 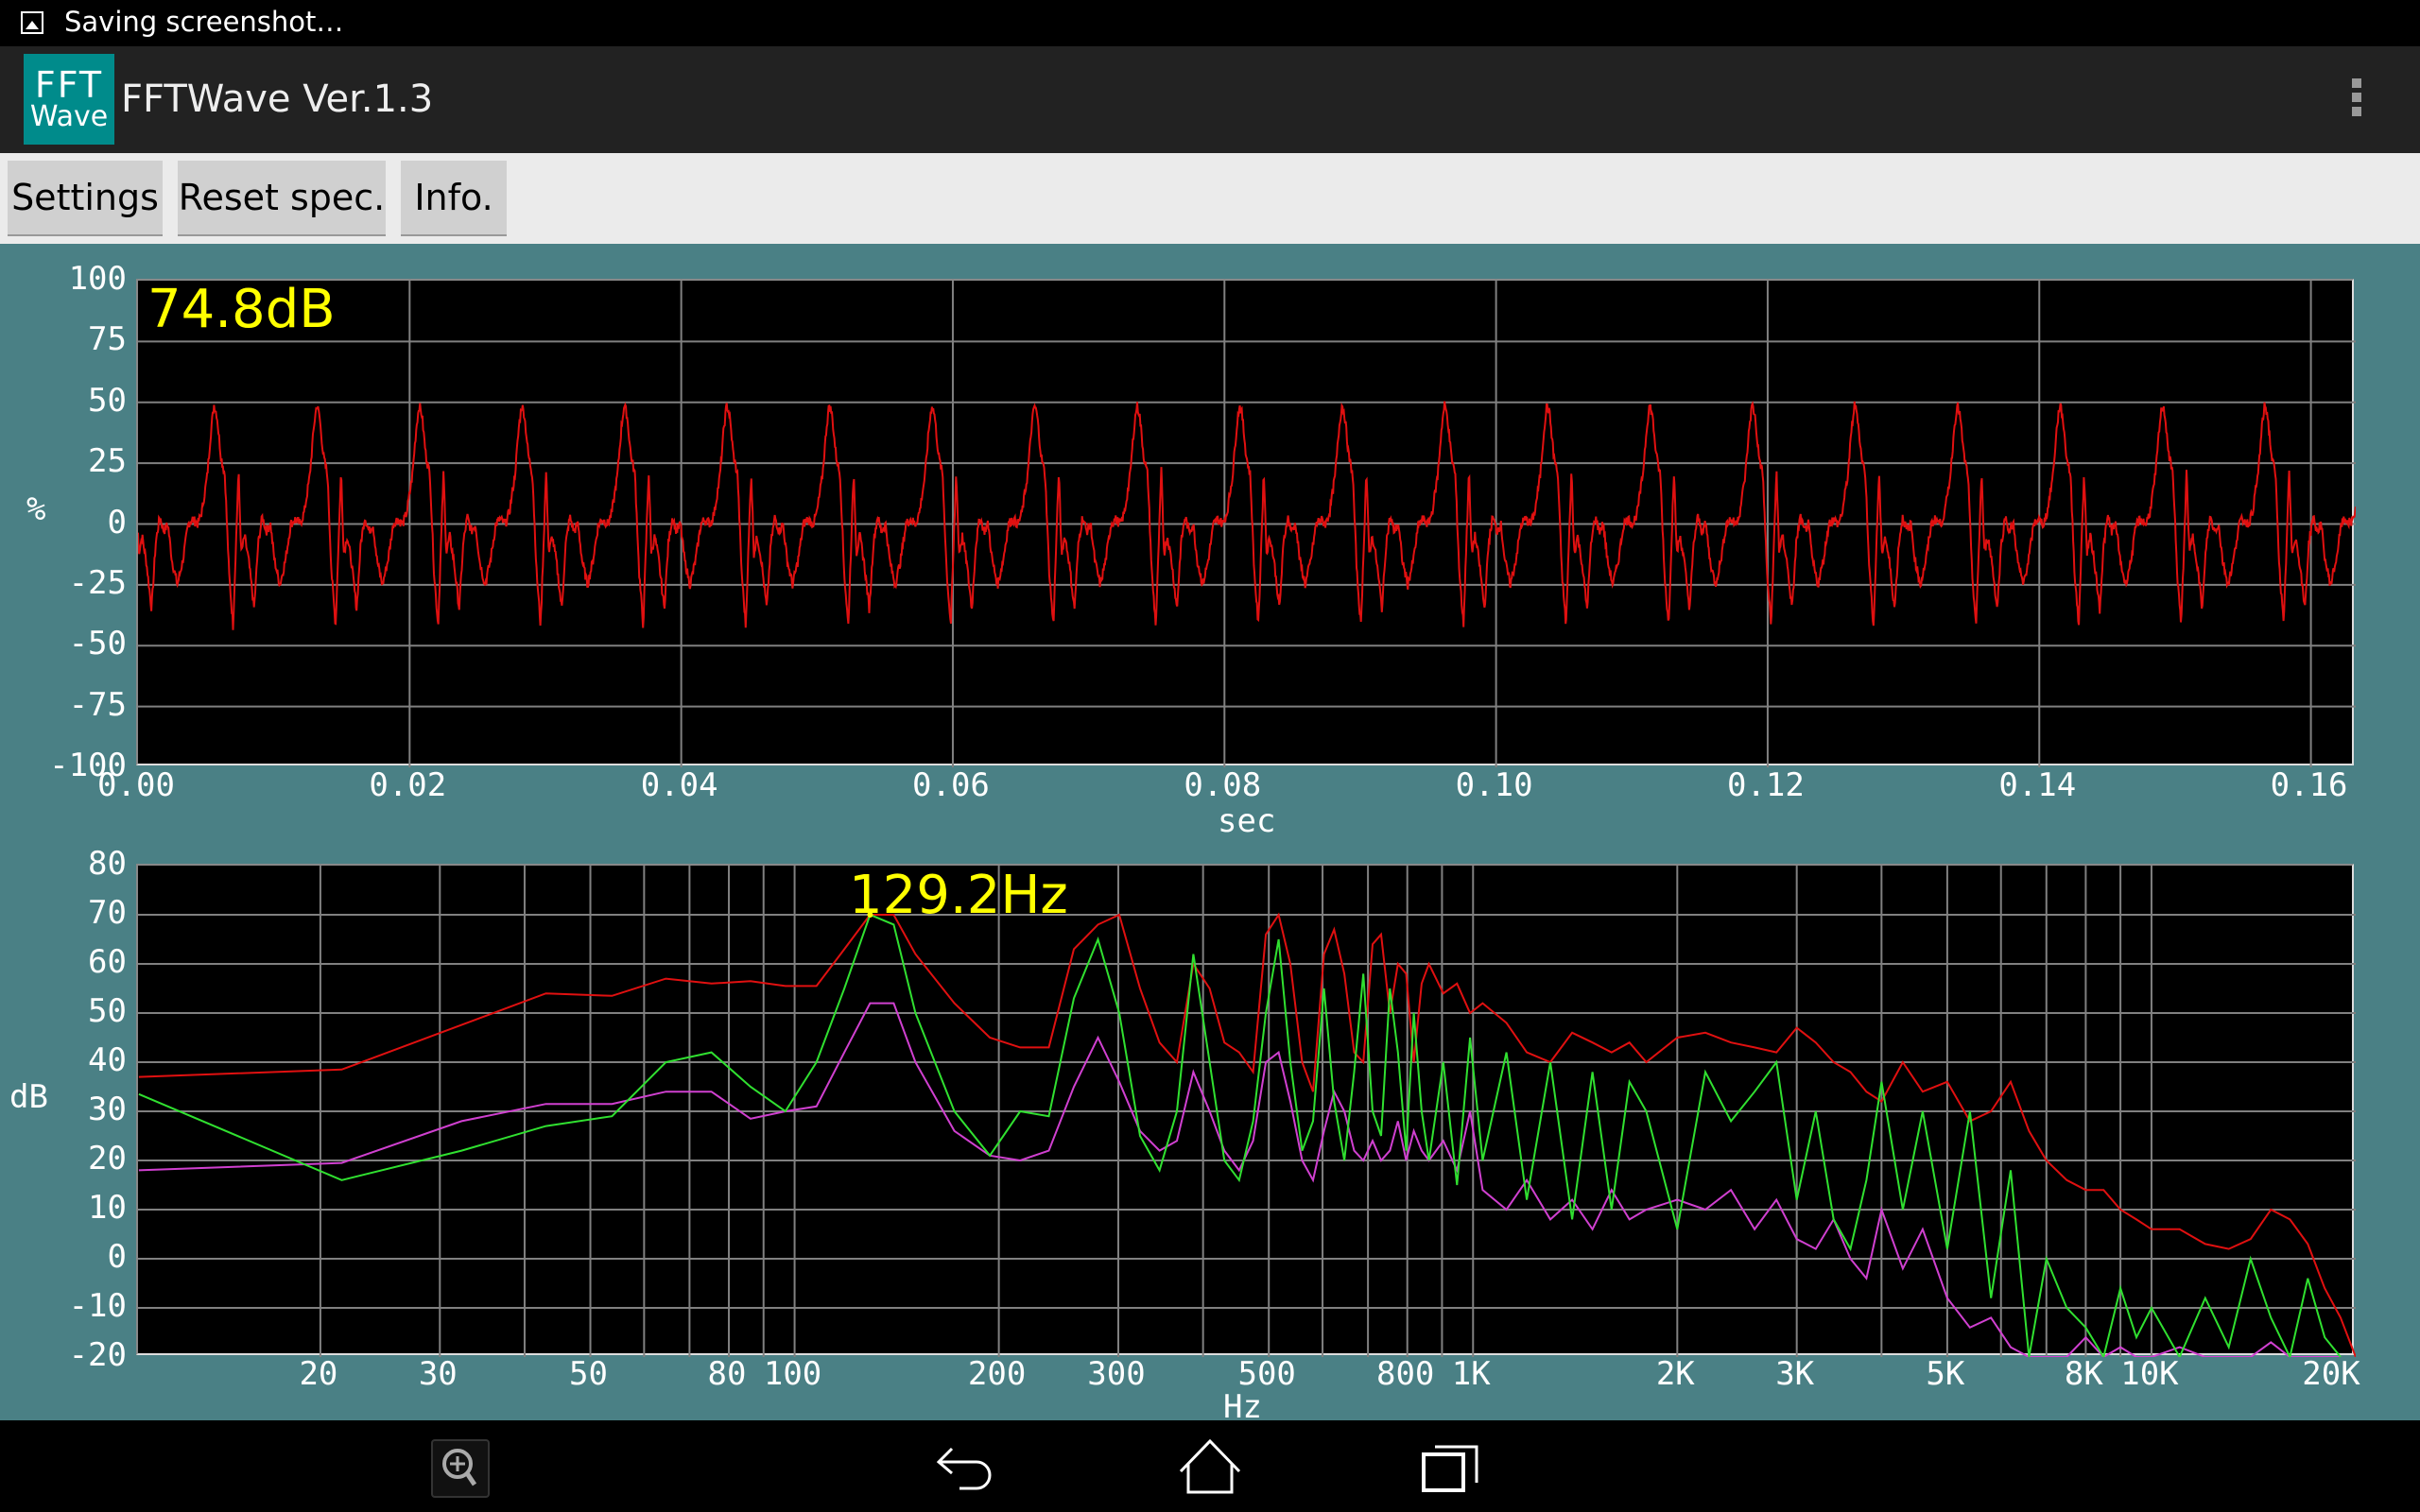 I want to click on waveform-y-tick-label: 100, so click(x=97, y=279).